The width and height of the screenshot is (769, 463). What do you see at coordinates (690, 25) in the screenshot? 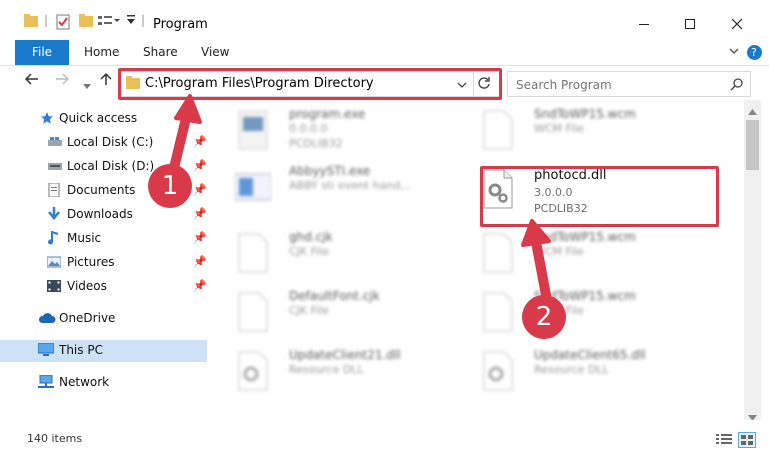
I see `maximize-button` at bounding box center [690, 25].